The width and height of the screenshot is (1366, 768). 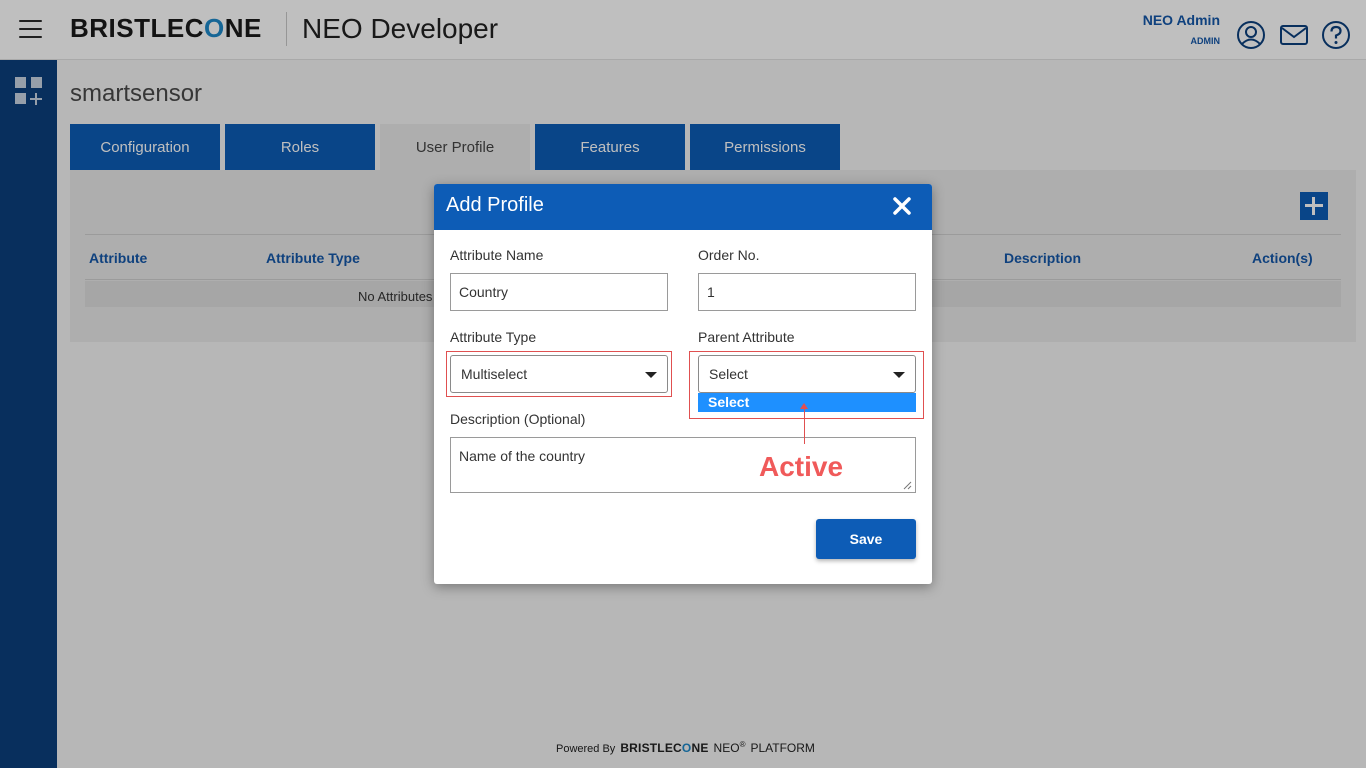 I want to click on annotation-label: Active, so click(x=801, y=466).